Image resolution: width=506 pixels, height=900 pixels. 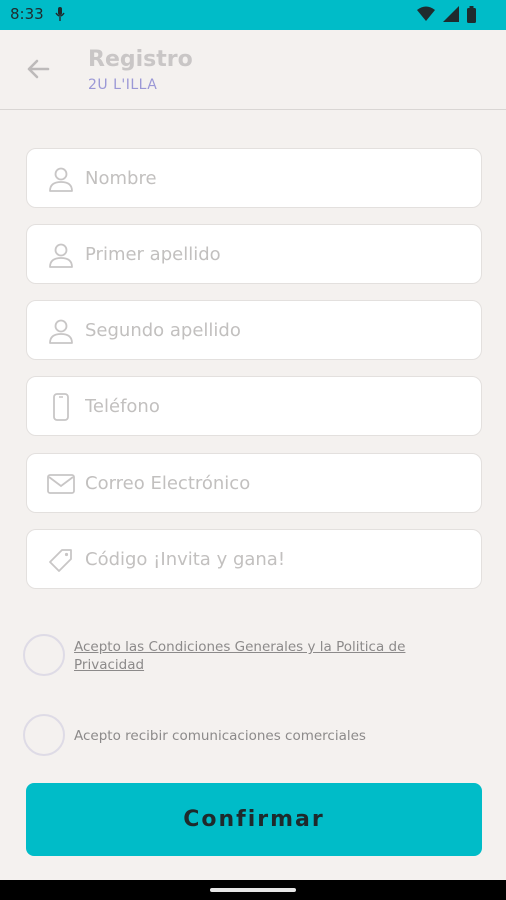 I want to click on mic-icon, so click(x=60, y=14).